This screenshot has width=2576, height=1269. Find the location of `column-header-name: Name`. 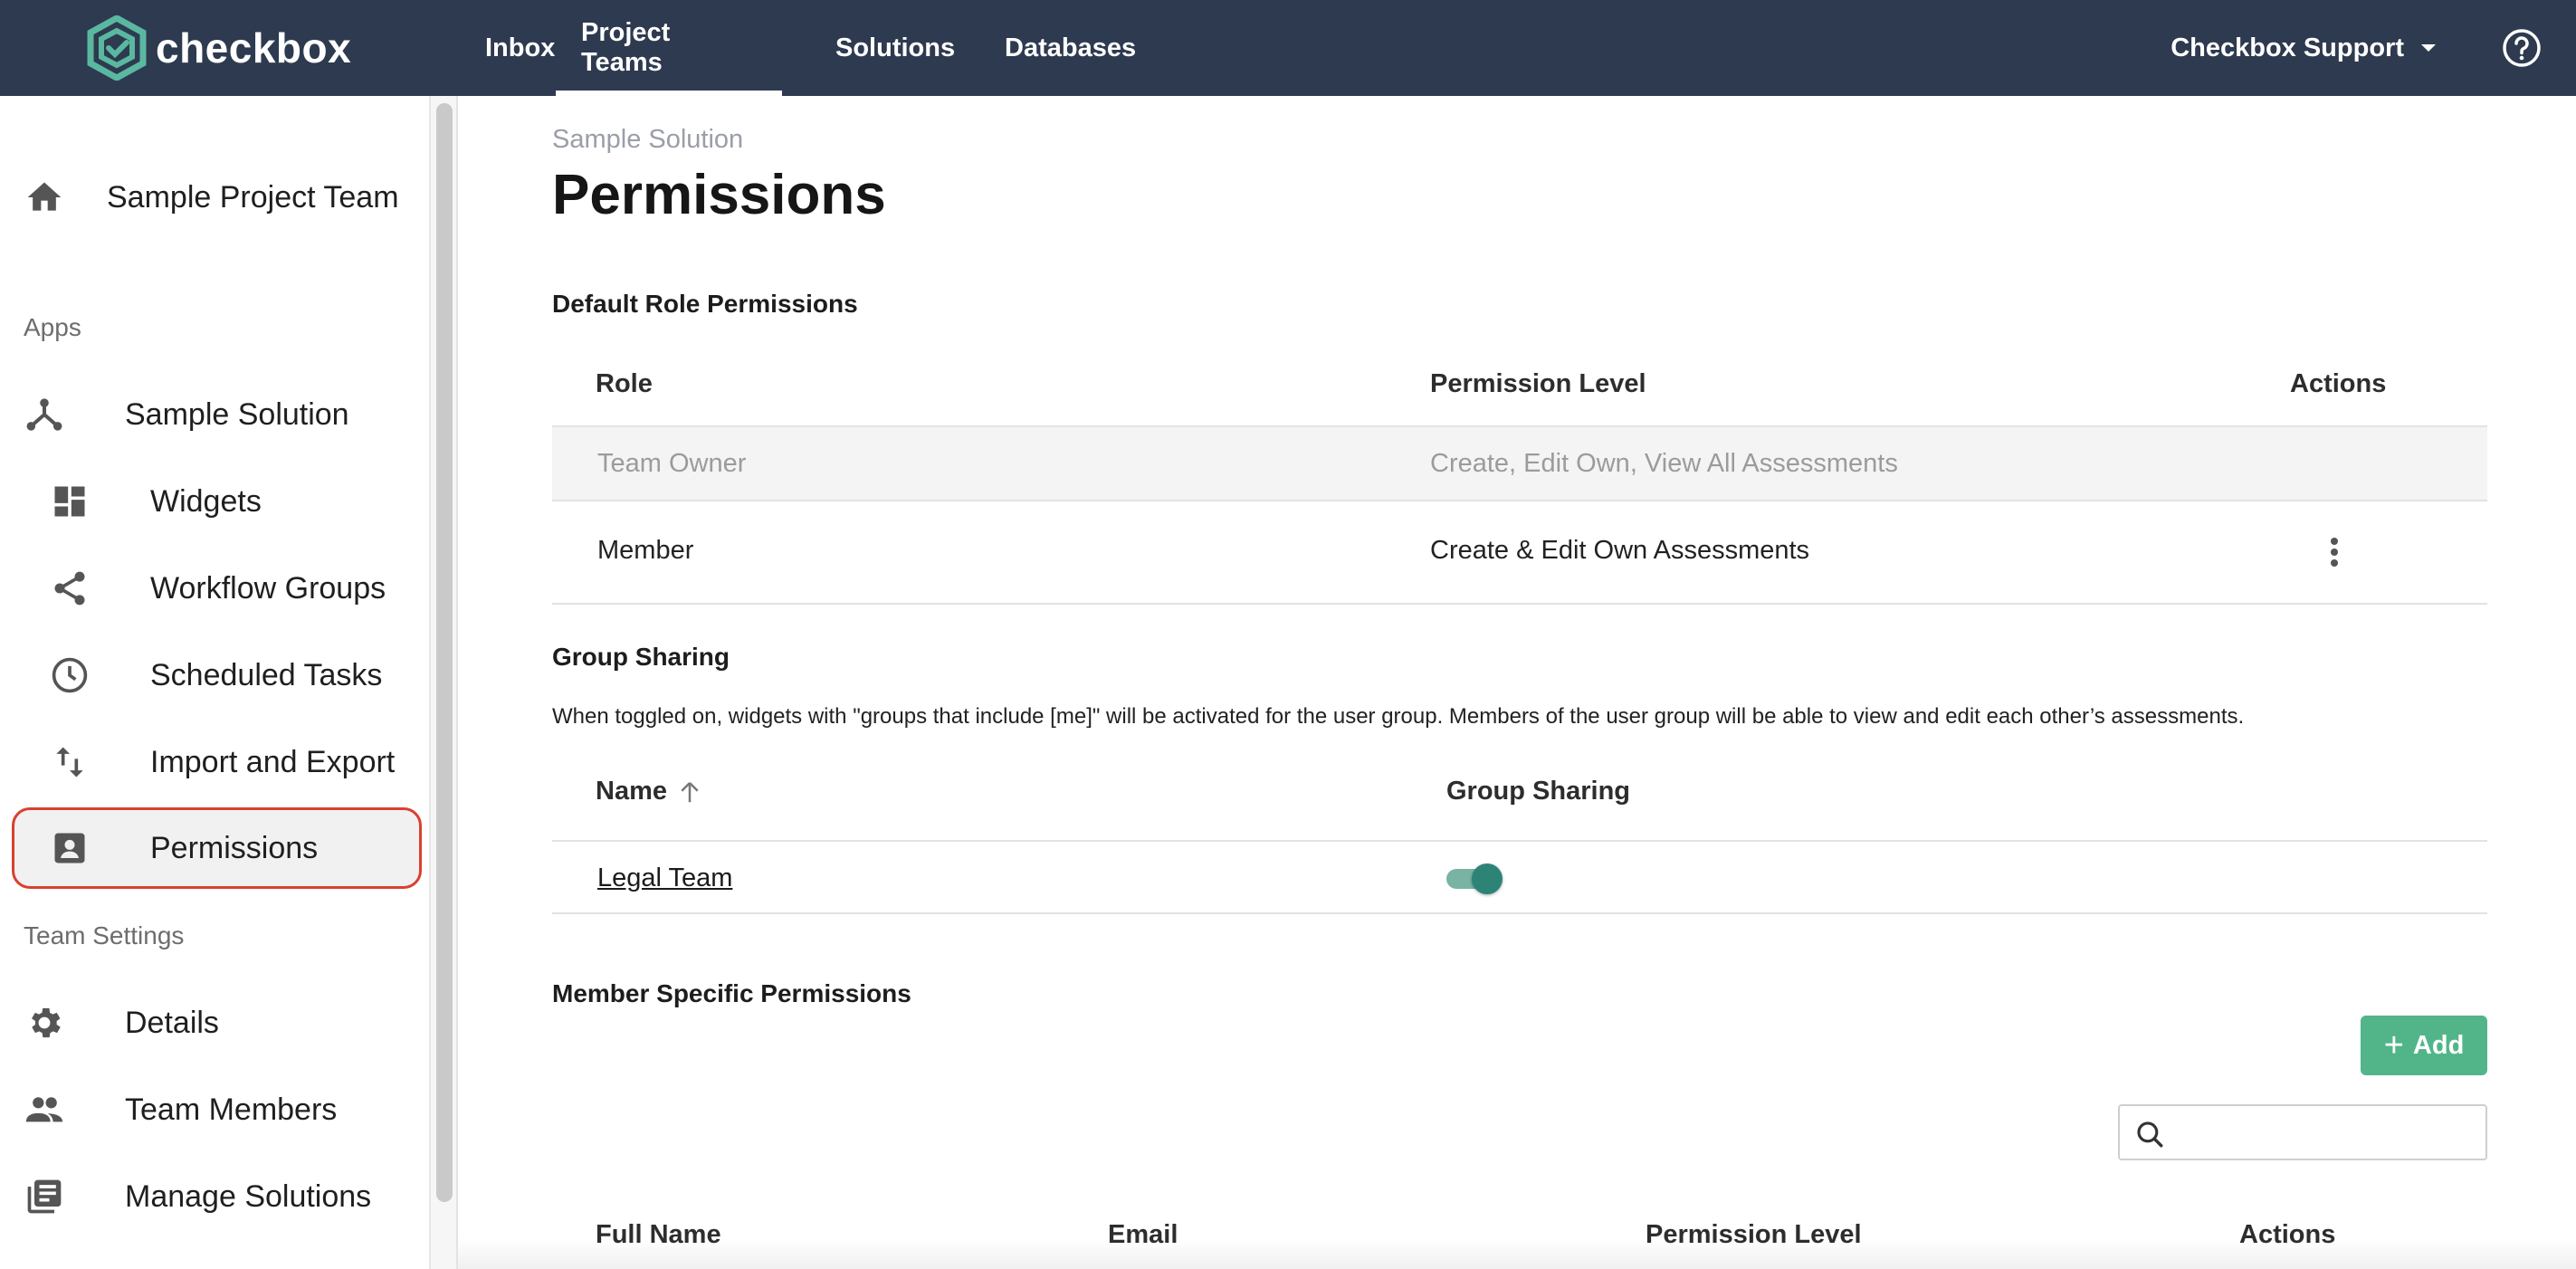

column-header-name: Name is located at coordinates (650, 791).